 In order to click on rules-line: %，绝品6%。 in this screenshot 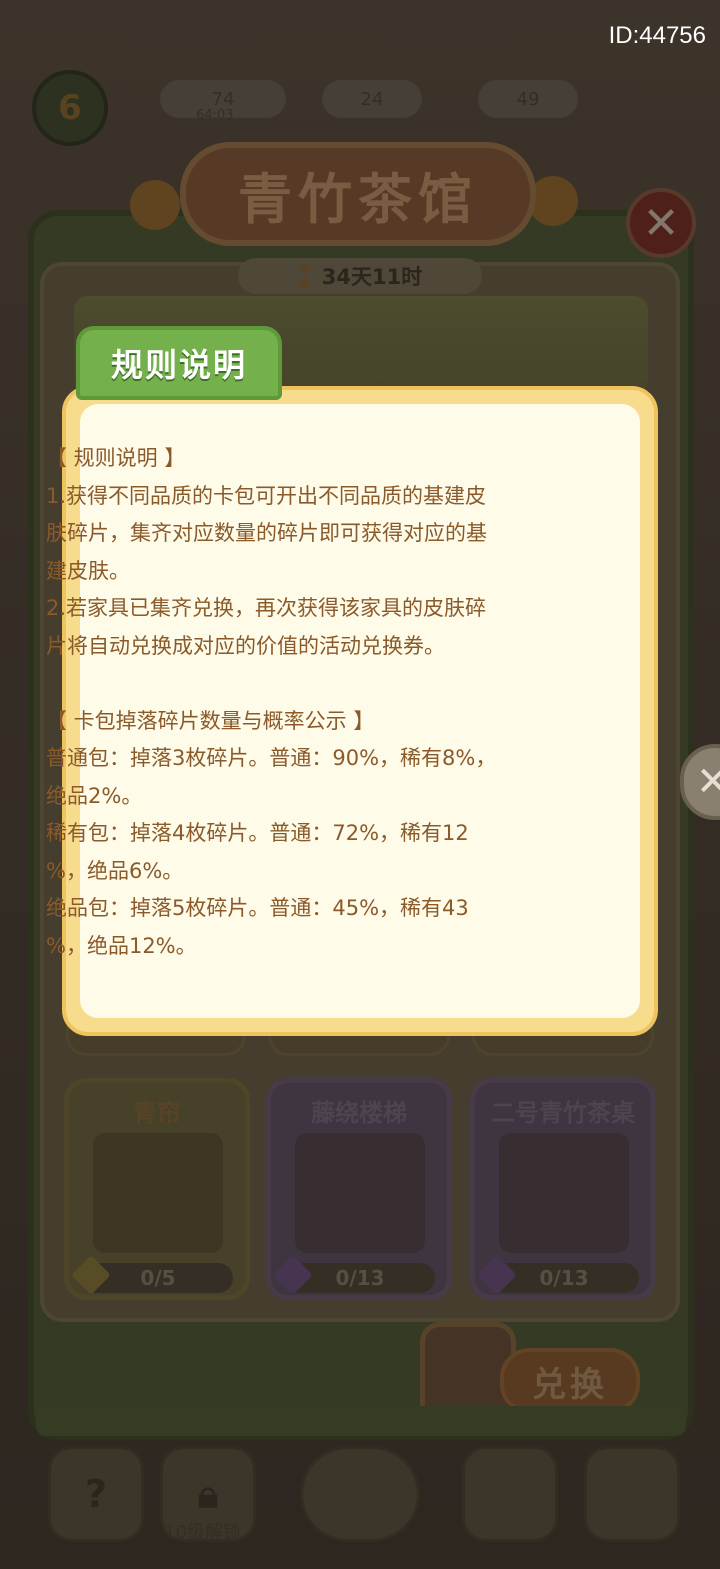, I will do `click(115, 870)`.